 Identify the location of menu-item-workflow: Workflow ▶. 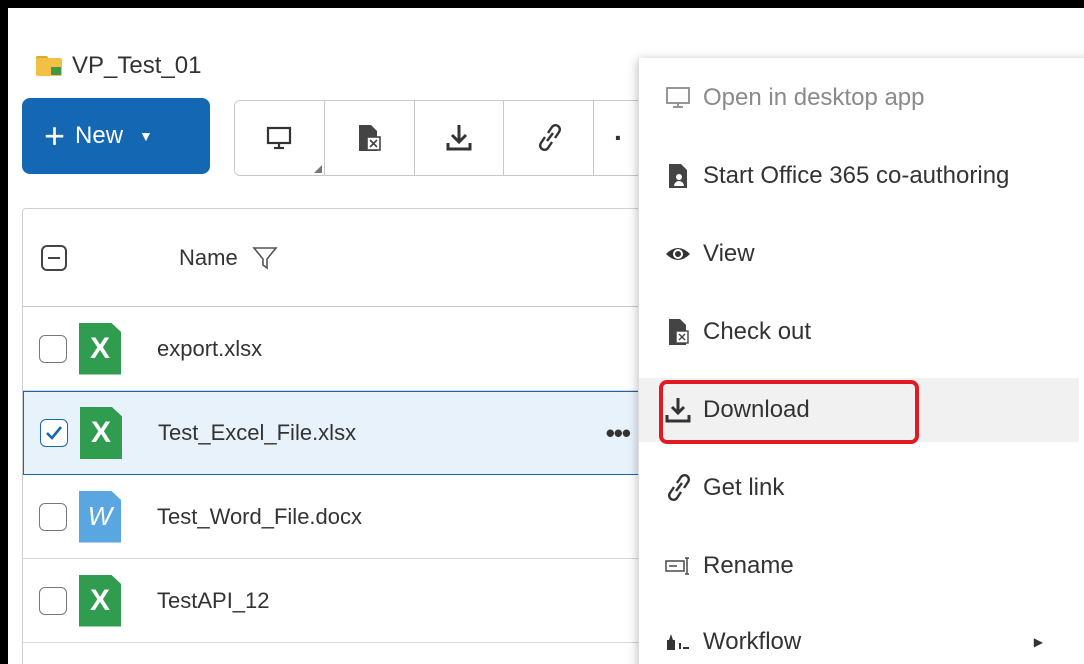
(859, 637).